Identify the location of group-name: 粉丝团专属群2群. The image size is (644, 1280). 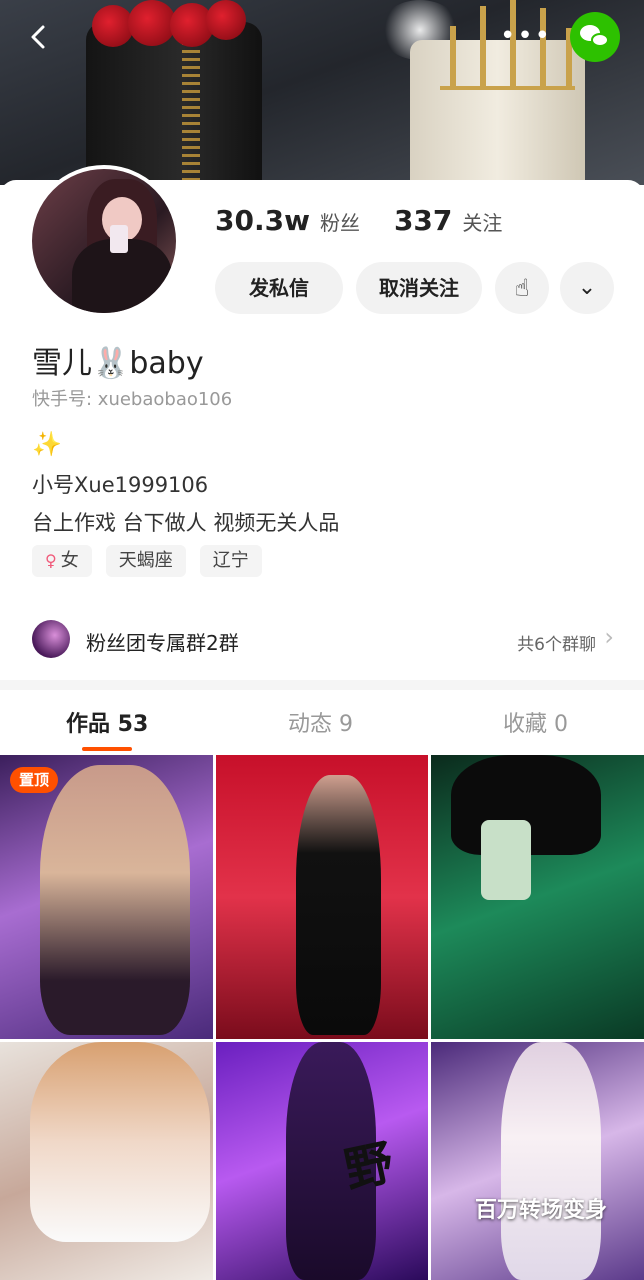
(162, 643).